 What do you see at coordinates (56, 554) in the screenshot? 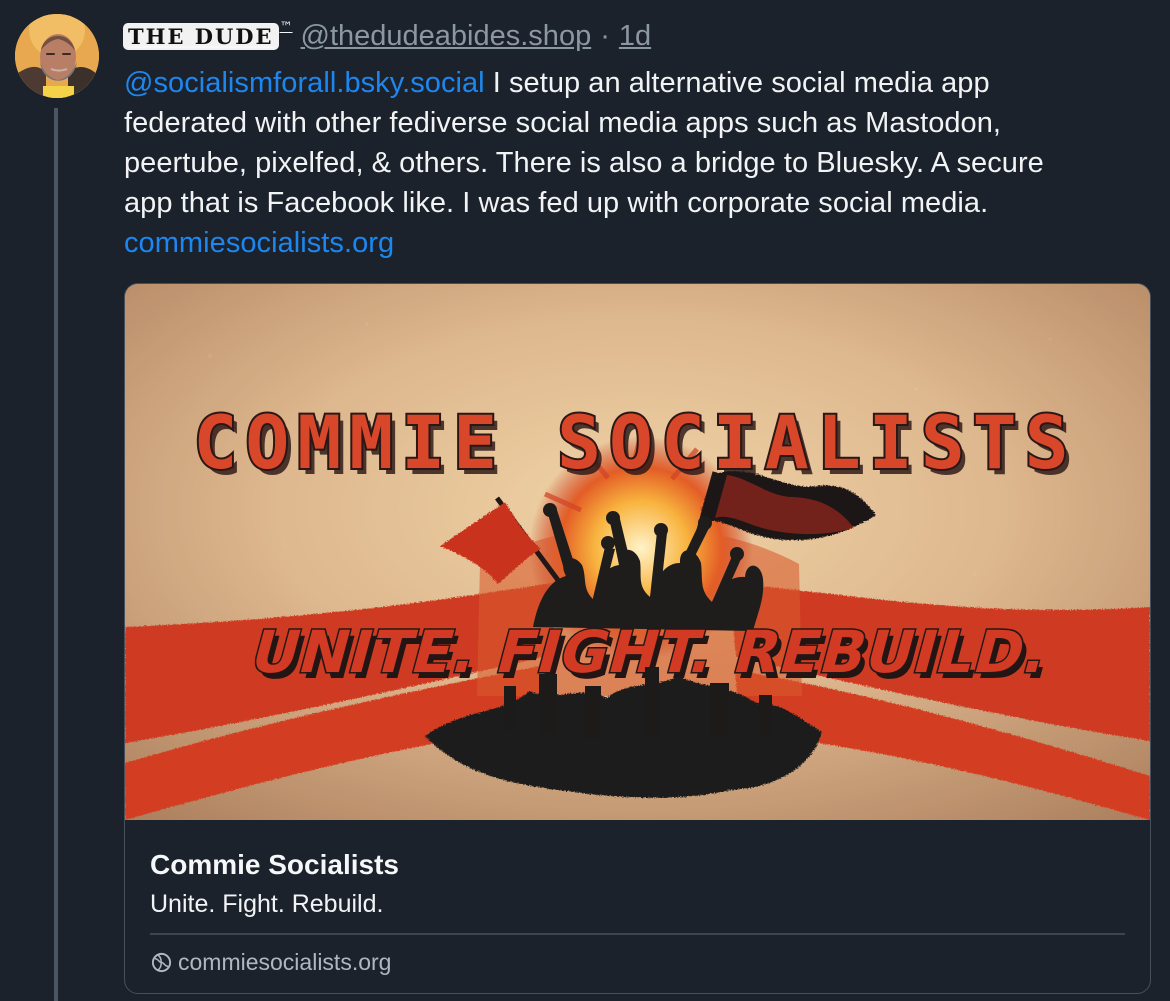
I see `thread-line` at bounding box center [56, 554].